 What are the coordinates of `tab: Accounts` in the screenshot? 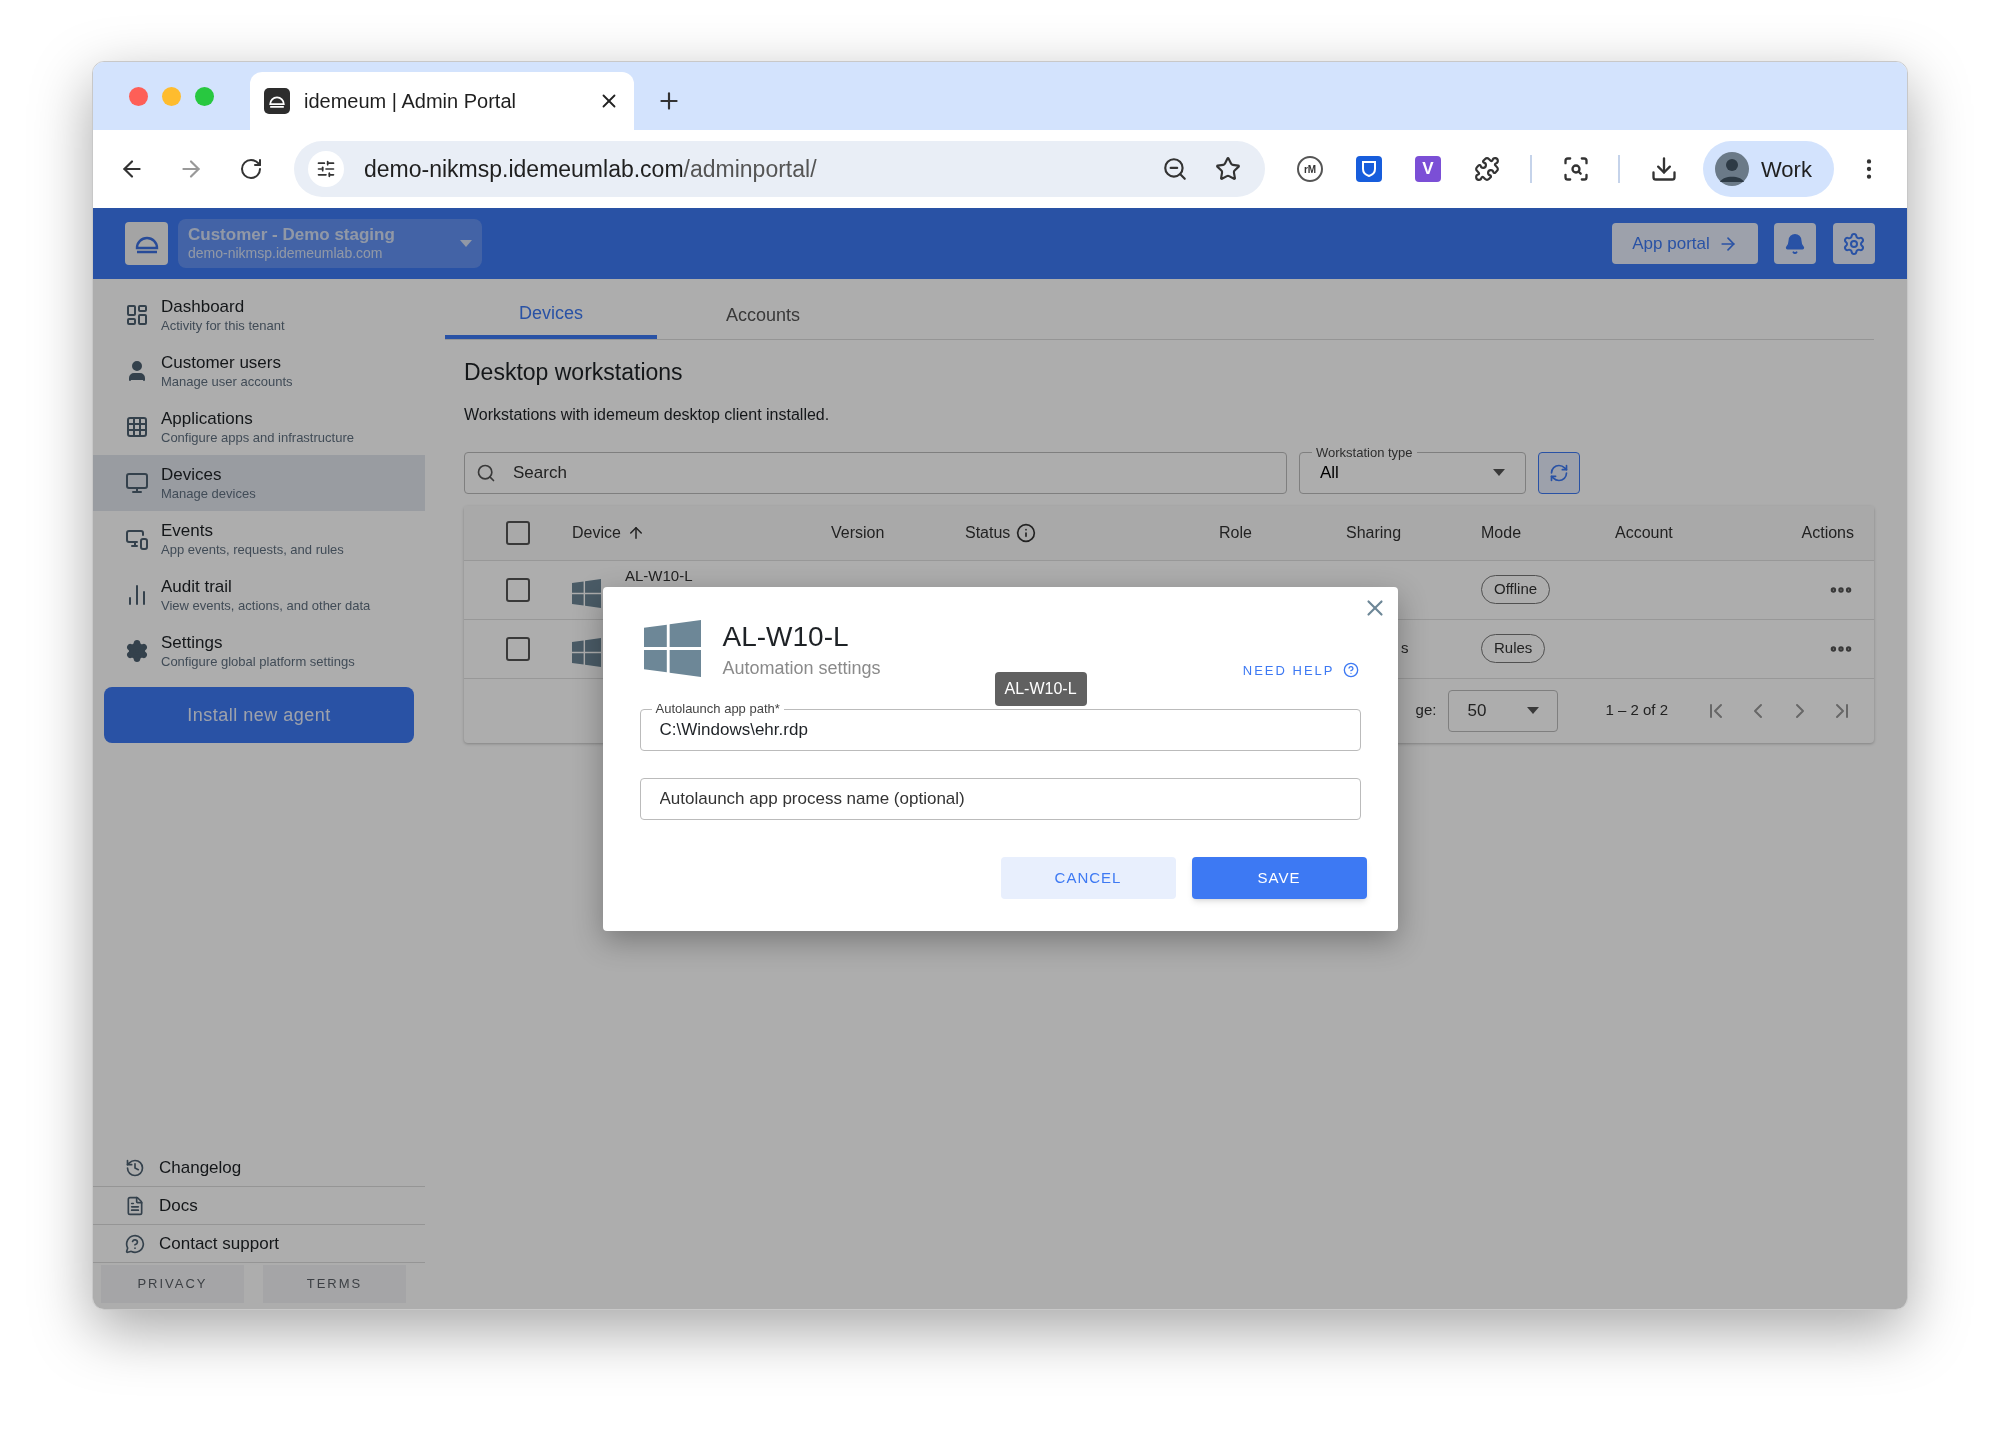 It's located at (763, 315).